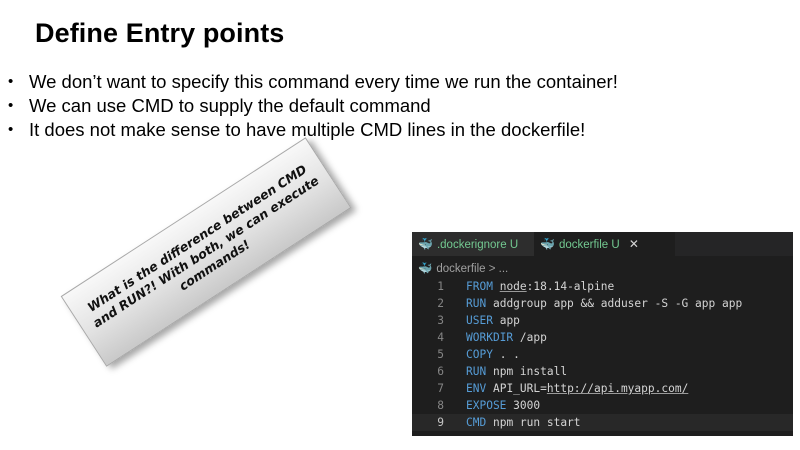  What do you see at coordinates (440, 354) in the screenshot?
I see `line-number: 5` at bounding box center [440, 354].